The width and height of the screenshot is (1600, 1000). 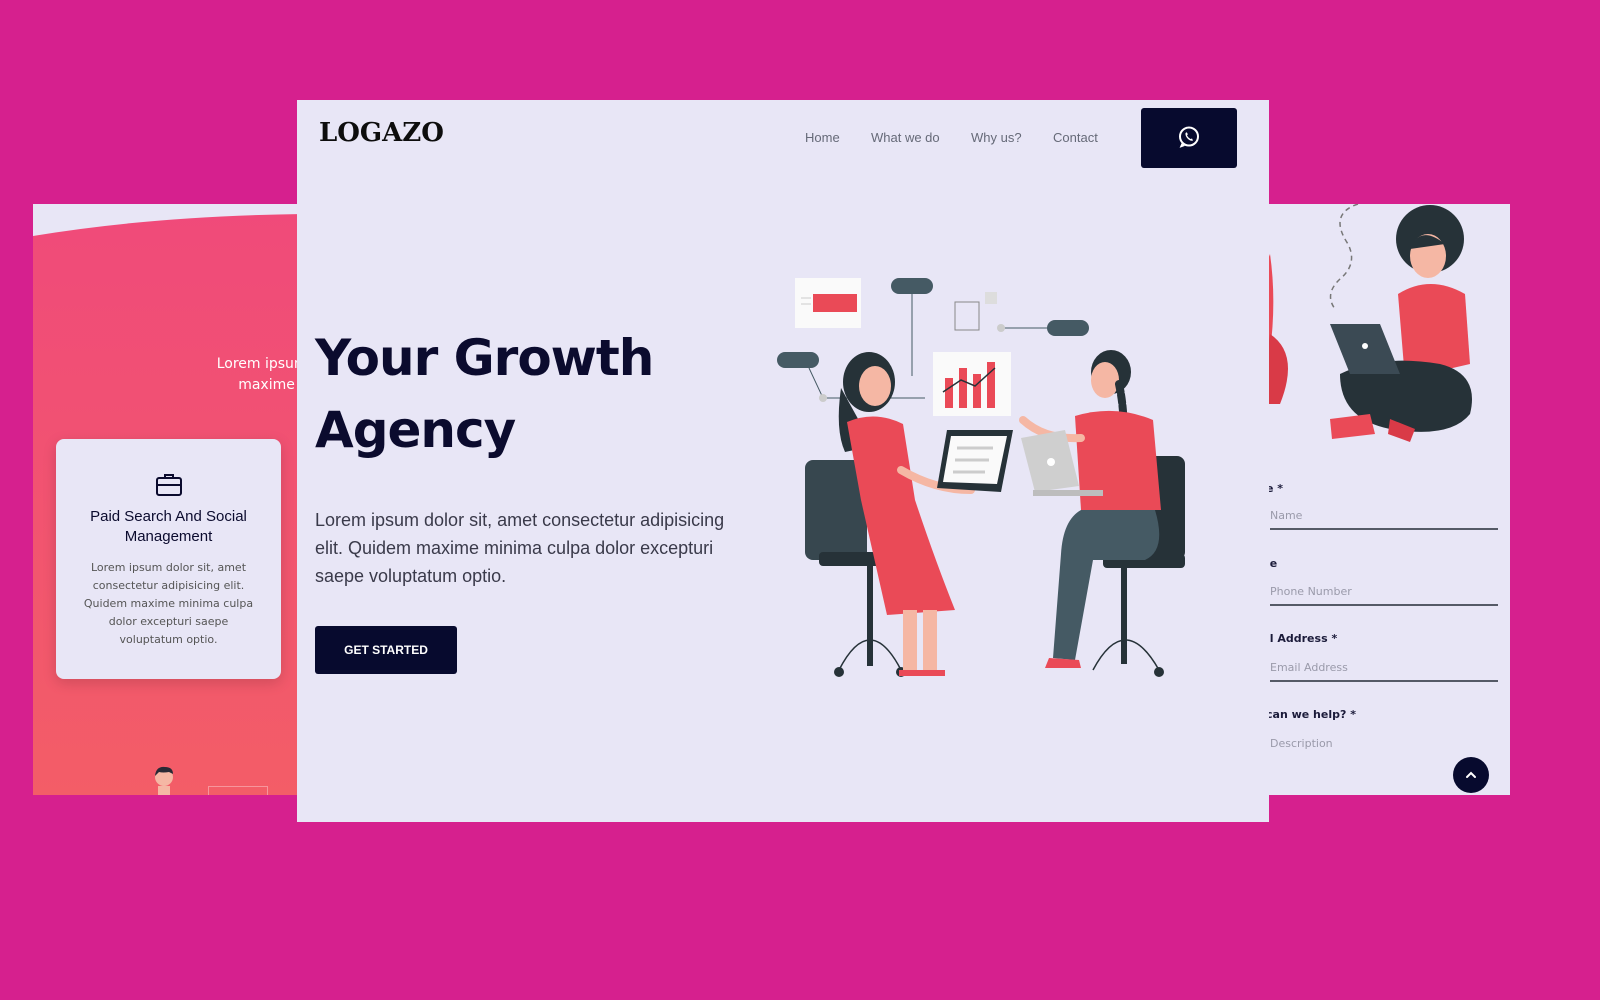 What do you see at coordinates (981, 477) in the screenshot?
I see `team-meeting-illustration` at bounding box center [981, 477].